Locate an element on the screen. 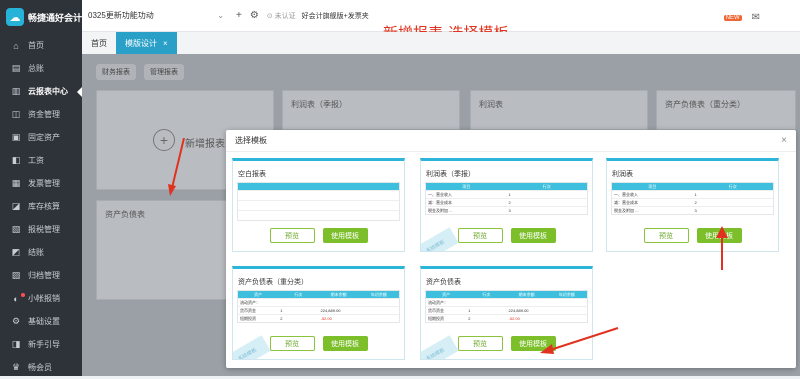 This screenshot has width=800, height=379. sidebar-item-asset: ▣ 固定资产 is located at coordinates (41, 137).